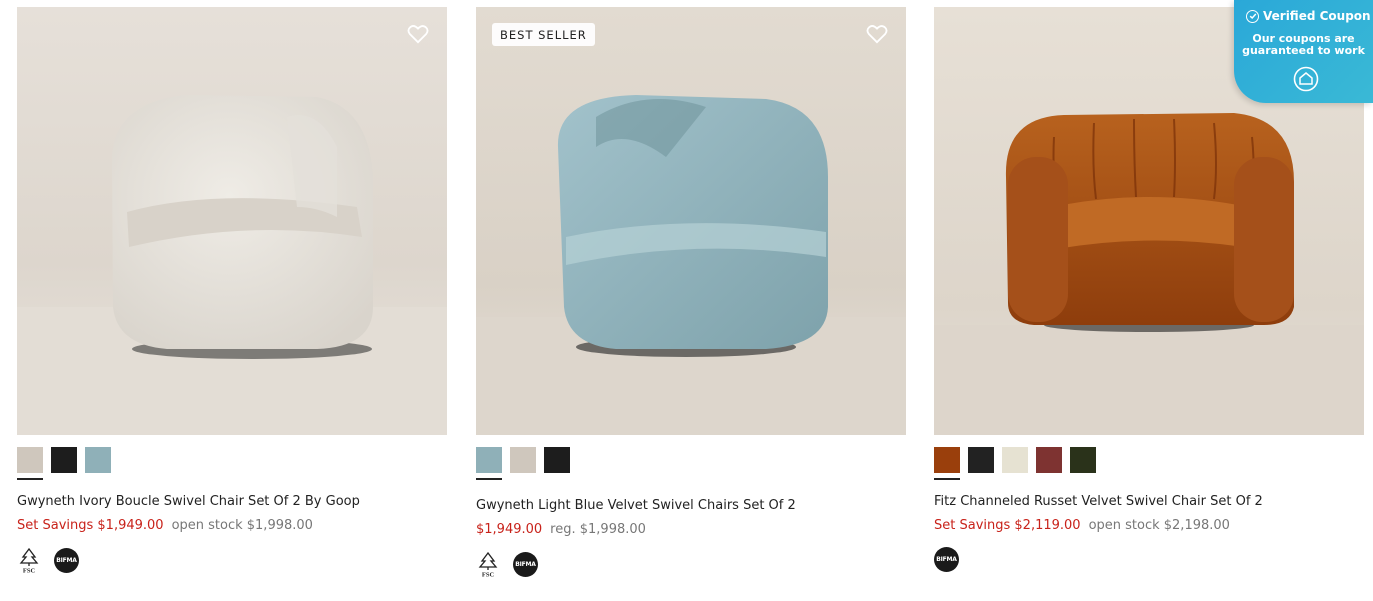 The image size is (1373, 601). What do you see at coordinates (1007, 525) in the screenshot?
I see `sale-price: Set Savings $2,119.00` at bounding box center [1007, 525].